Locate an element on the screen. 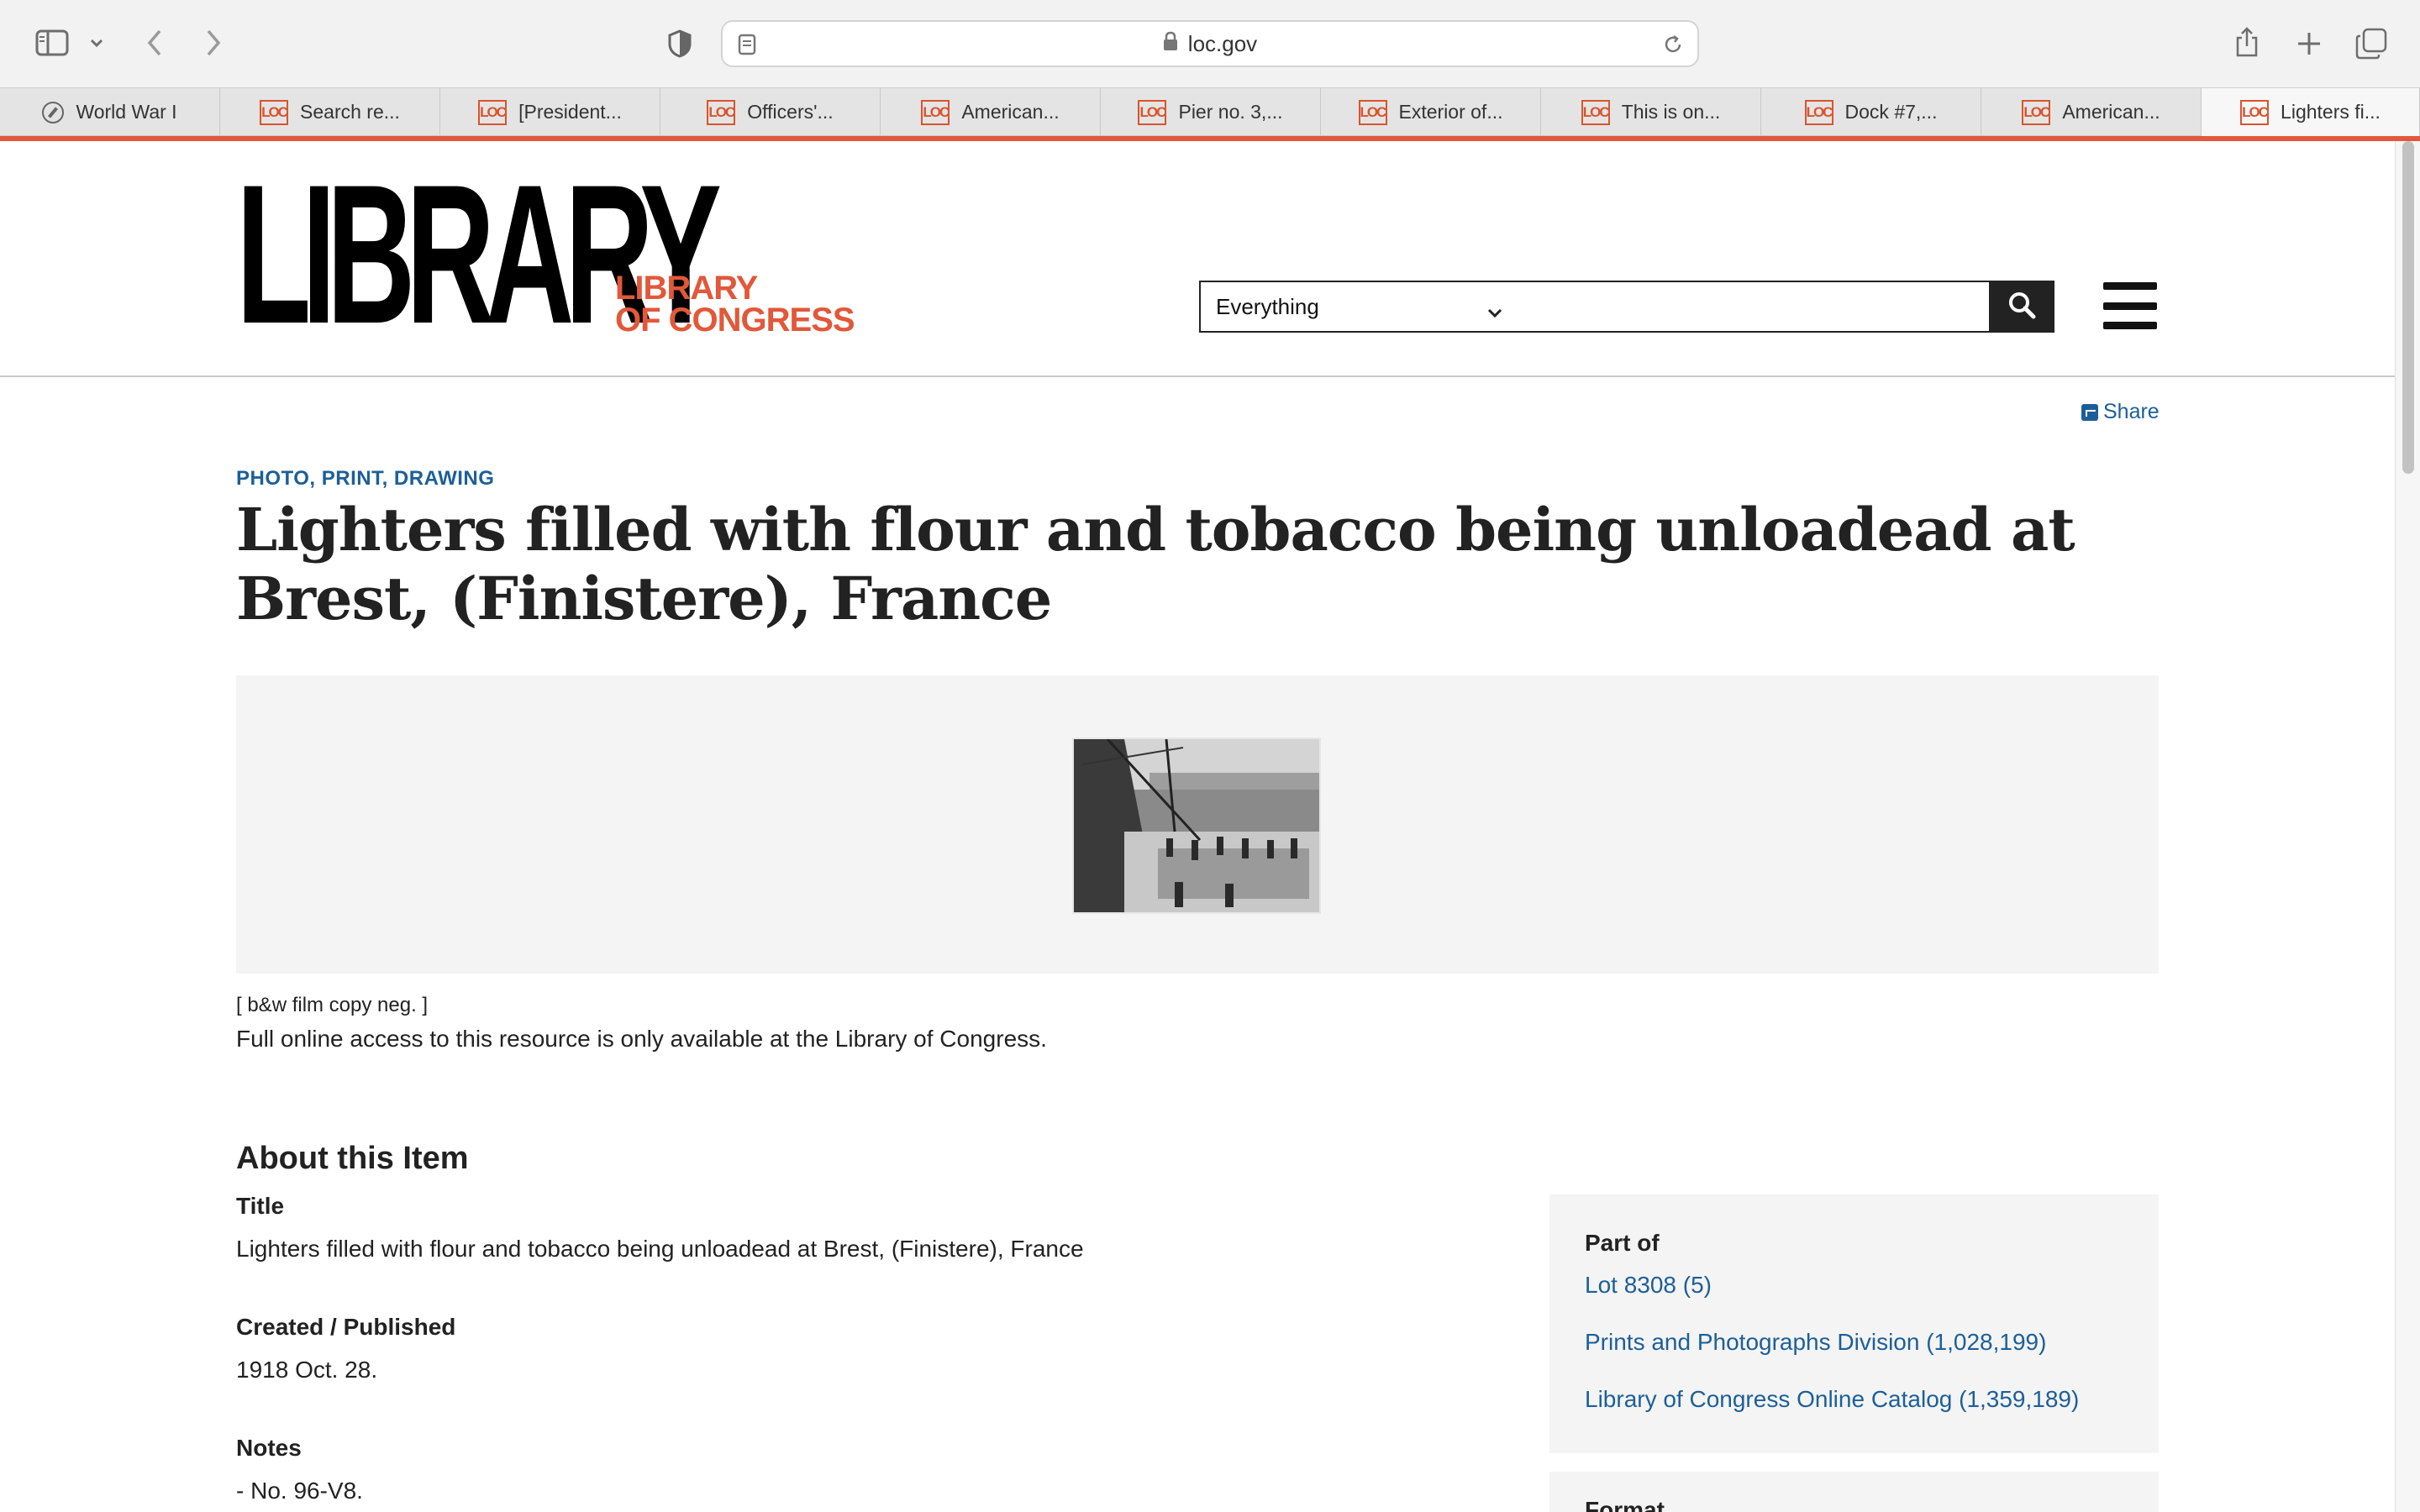  field-label-title: Title is located at coordinates (261, 1206).